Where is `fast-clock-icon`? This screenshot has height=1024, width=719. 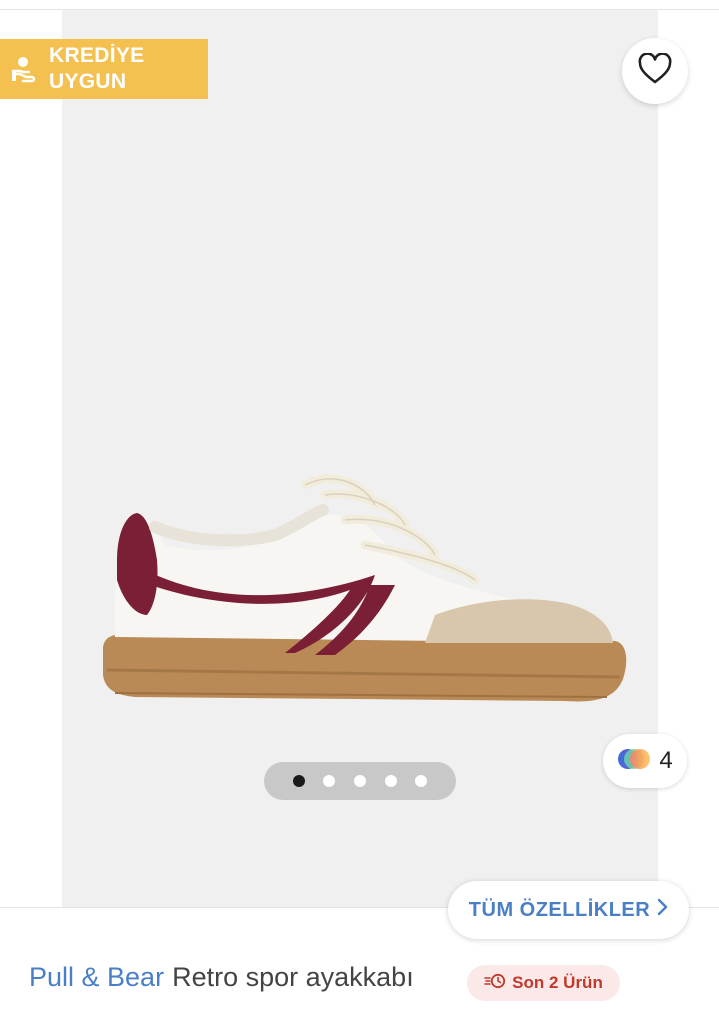 fast-clock-icon is located at coordinates (495, 983).